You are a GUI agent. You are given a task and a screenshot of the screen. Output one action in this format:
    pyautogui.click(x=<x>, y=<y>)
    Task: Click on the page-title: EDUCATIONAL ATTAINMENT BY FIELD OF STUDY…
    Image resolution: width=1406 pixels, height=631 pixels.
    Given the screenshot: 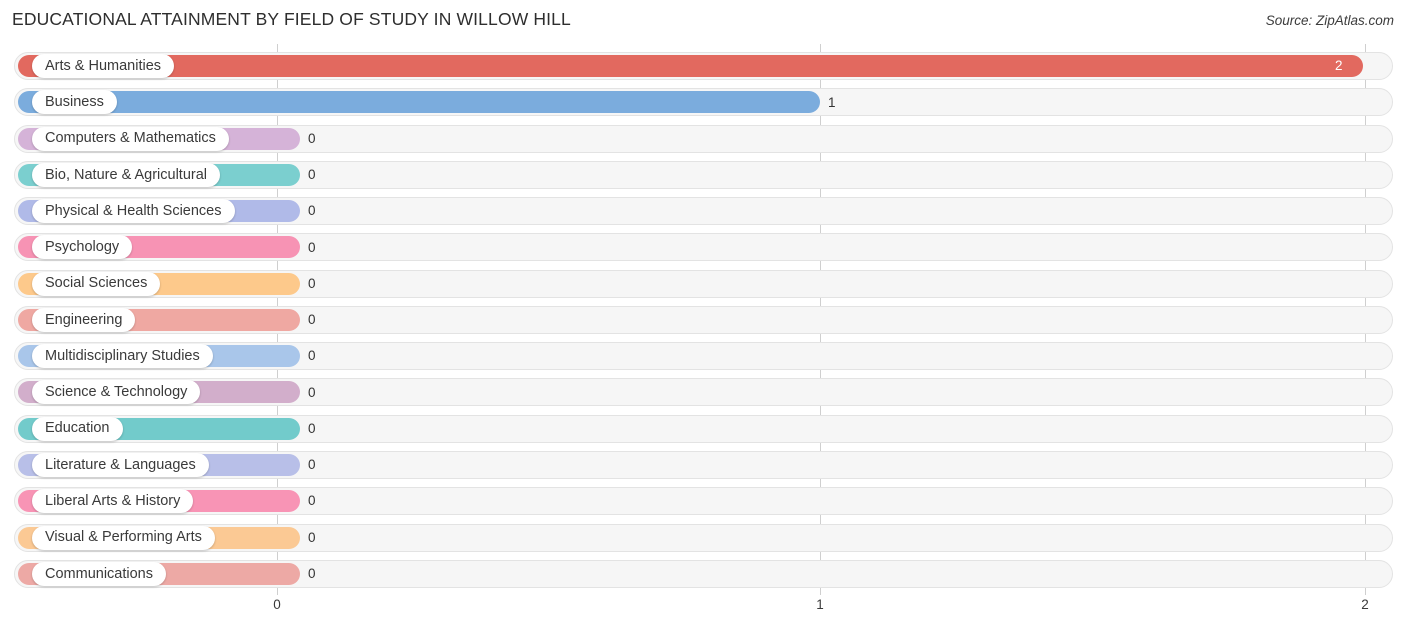 What is the action you would take?
    pyautogui.click(x=291, y=19)
    